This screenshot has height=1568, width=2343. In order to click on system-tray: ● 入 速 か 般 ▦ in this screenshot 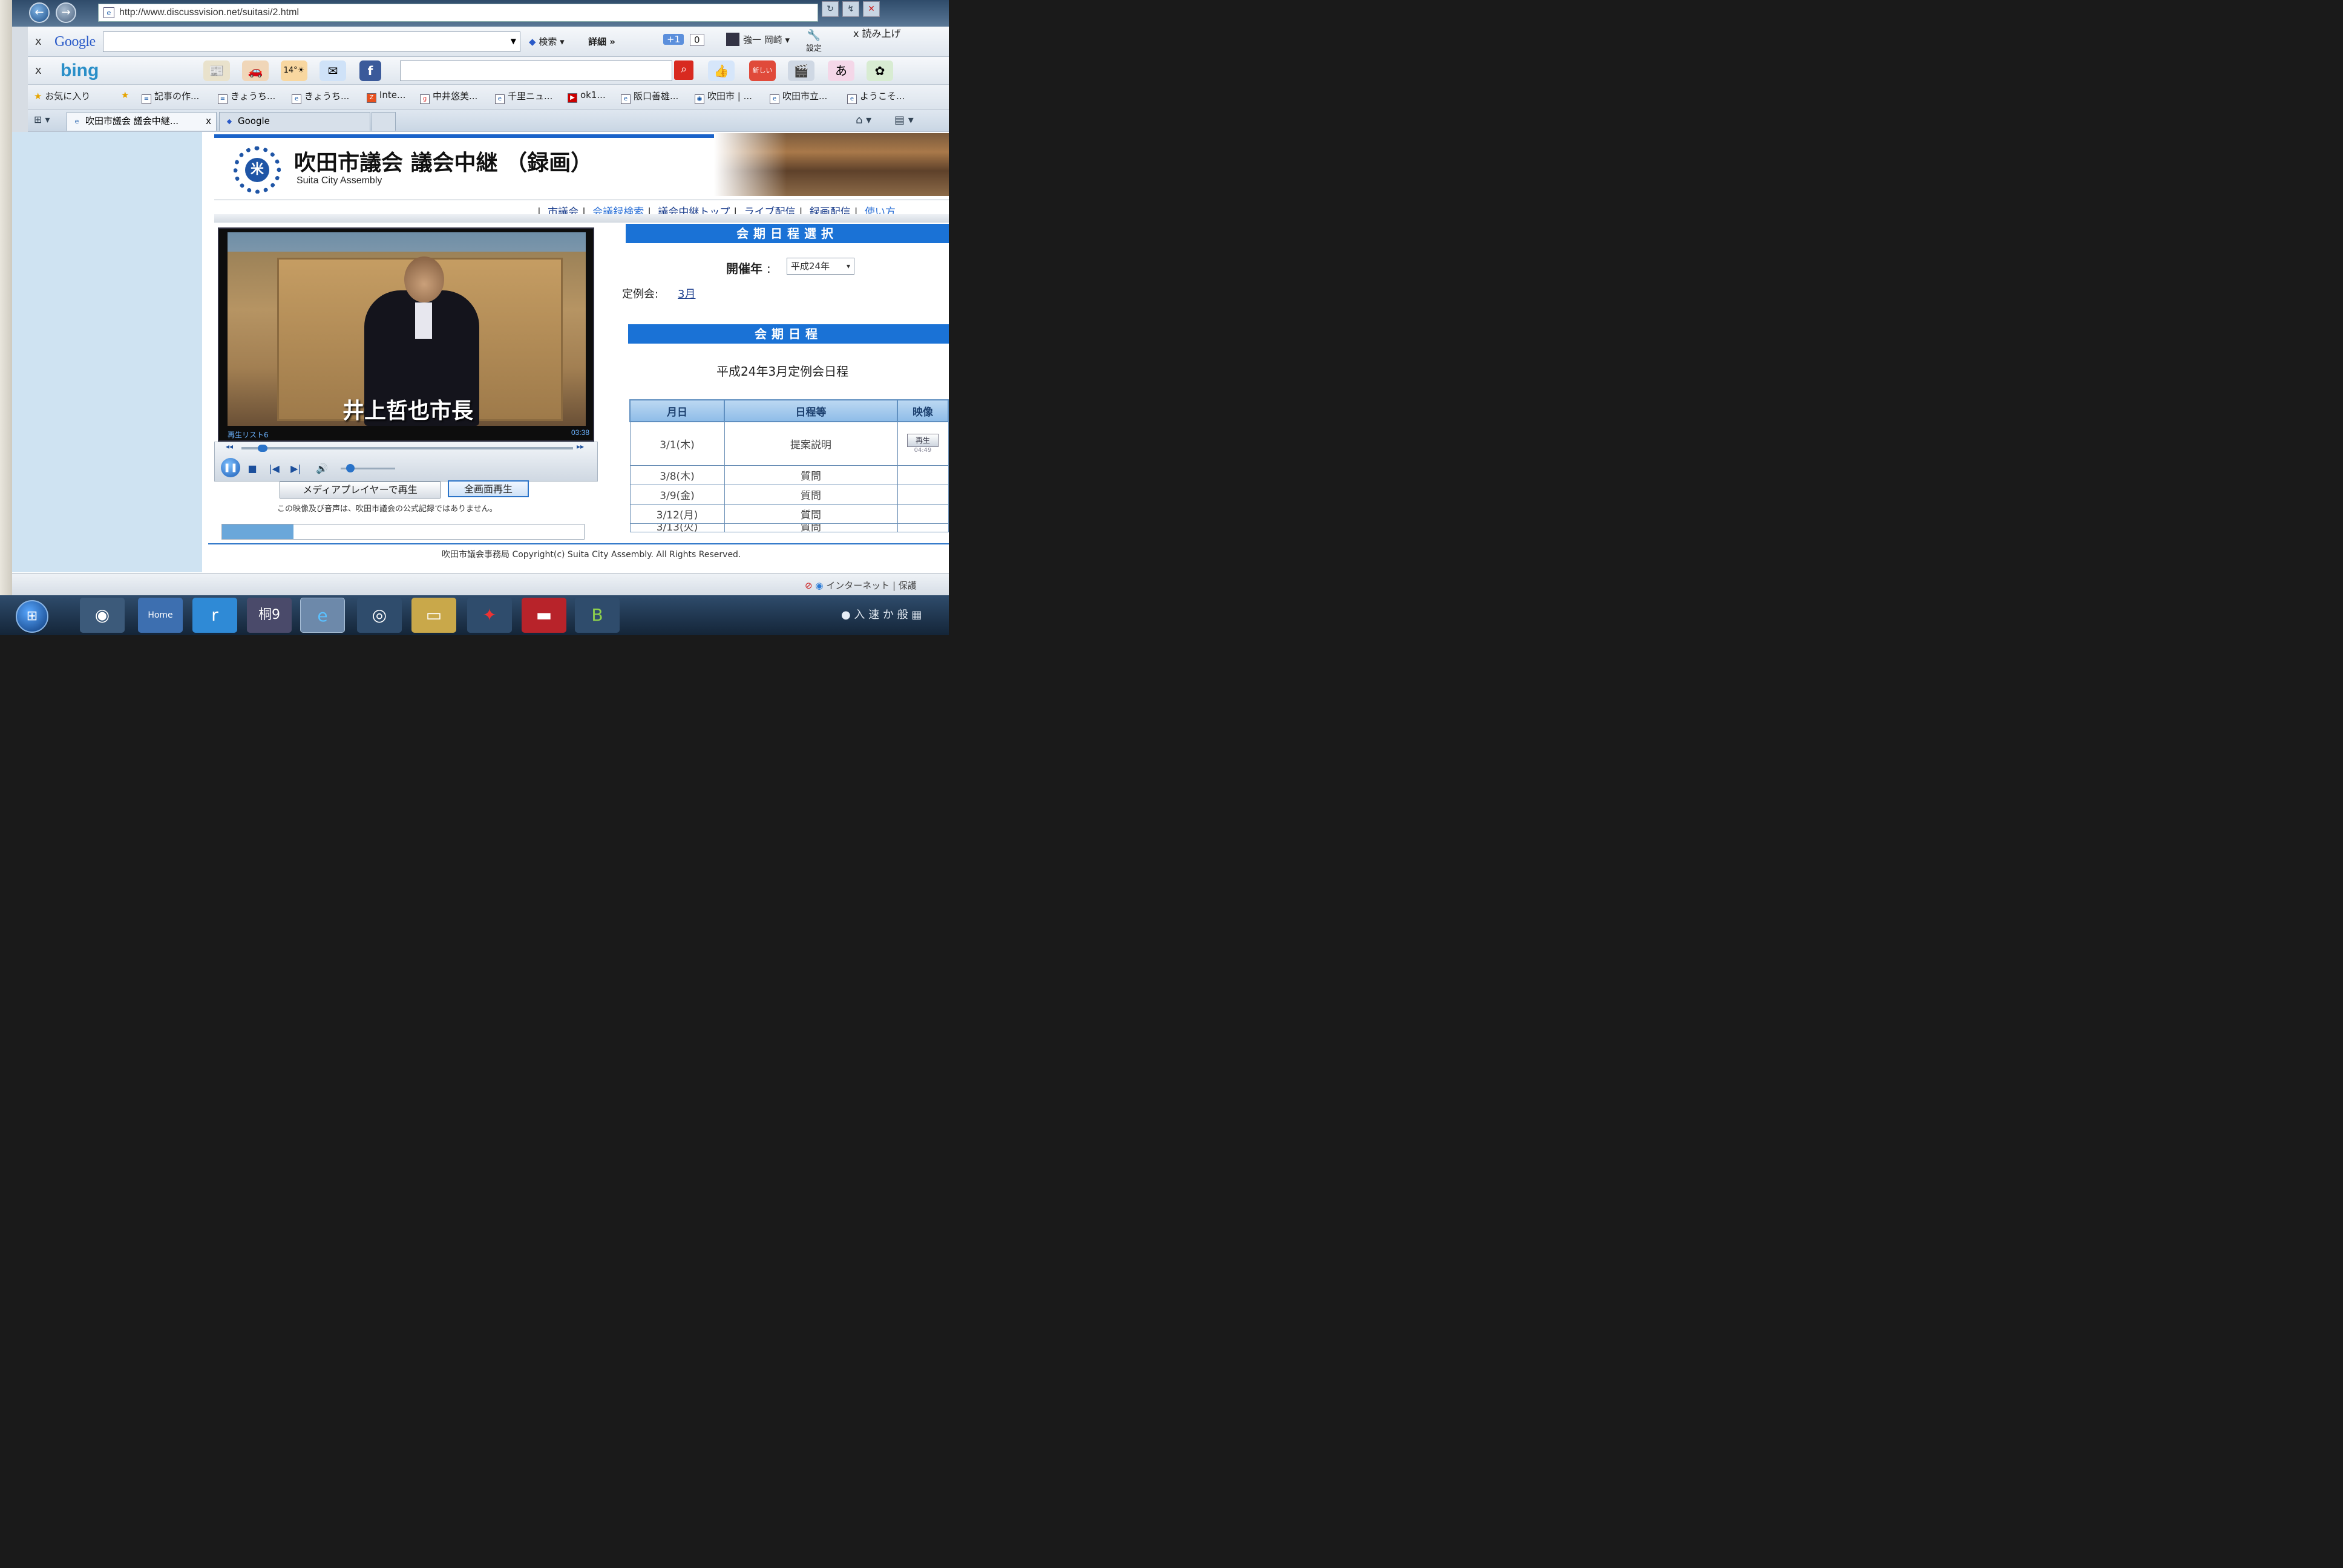, I will do `click(881, 614)`.